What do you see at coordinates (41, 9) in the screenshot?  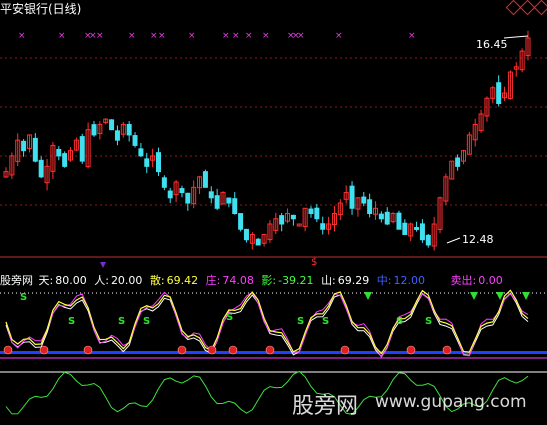 I see `chart-title: 平安银行(日线)` at bounding box center [41, 9].